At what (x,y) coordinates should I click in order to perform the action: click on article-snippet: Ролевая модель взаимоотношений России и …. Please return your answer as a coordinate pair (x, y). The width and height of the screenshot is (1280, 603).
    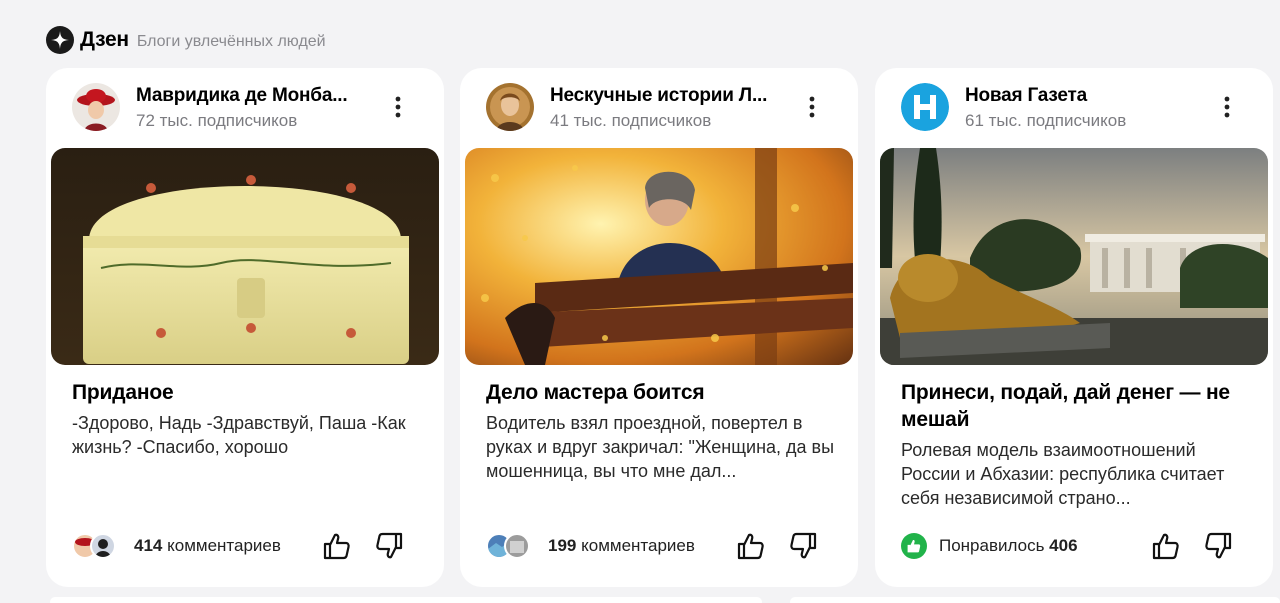
    Looking at the image, I should click on (1076, 474).